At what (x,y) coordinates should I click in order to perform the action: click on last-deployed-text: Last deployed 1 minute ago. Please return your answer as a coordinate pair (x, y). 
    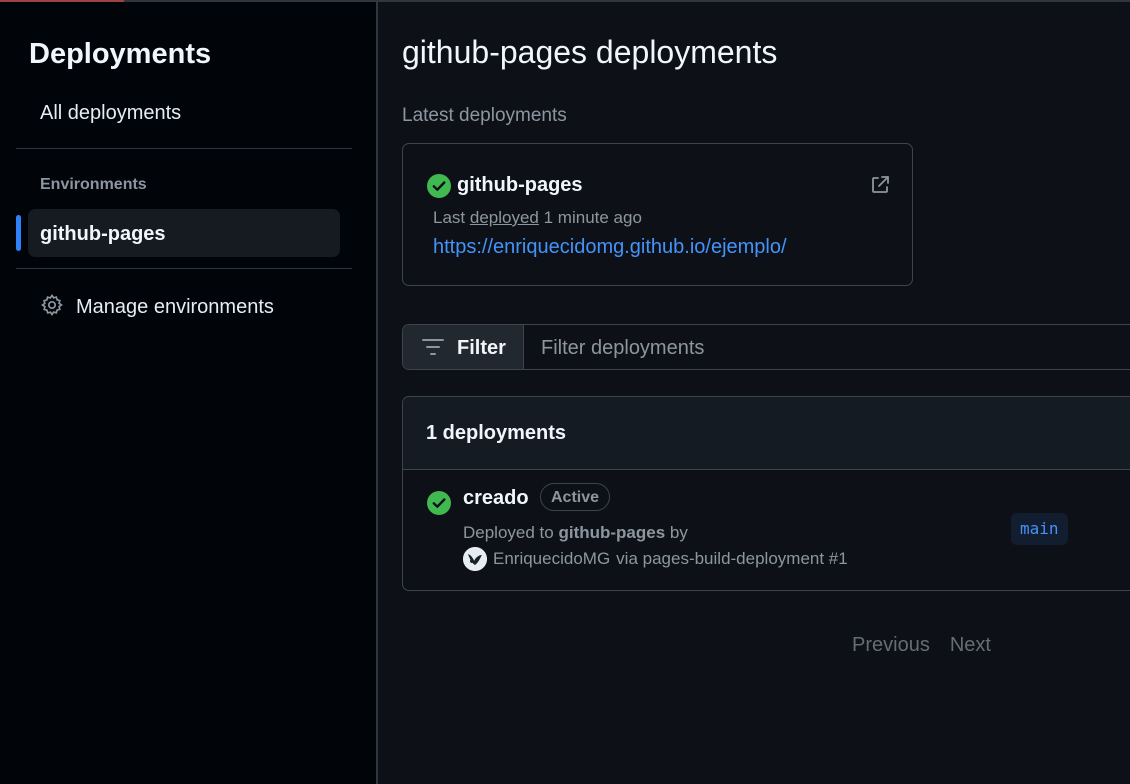
    Looking at the image, I should click on (537, 218).